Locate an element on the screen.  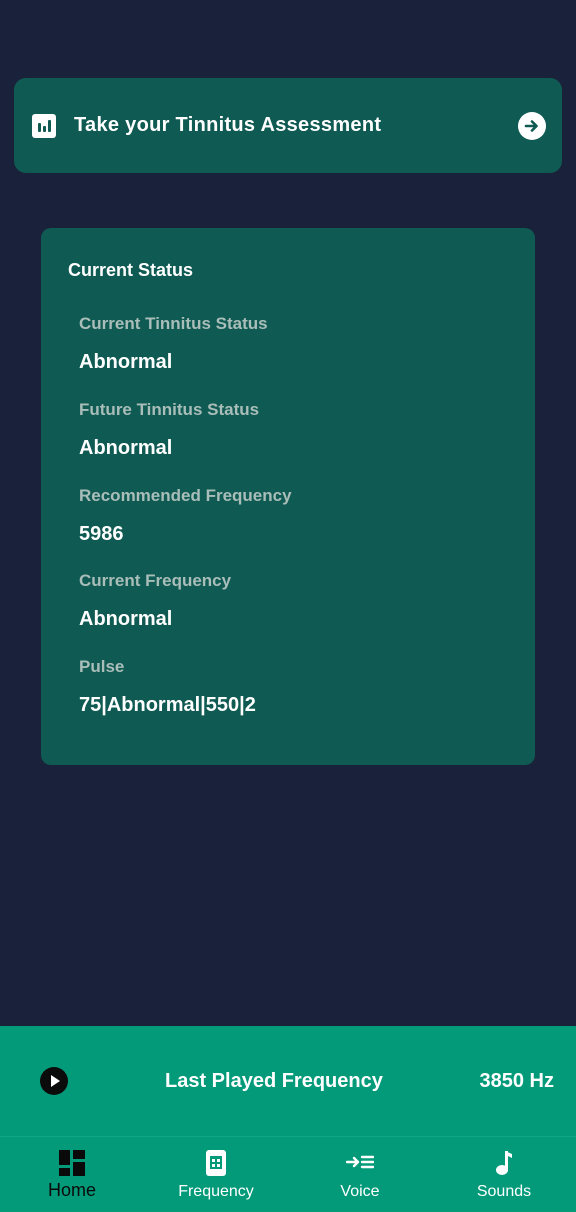
assessment-card: Take your Tinnitus Assessment is located at coordinates (288, 125).